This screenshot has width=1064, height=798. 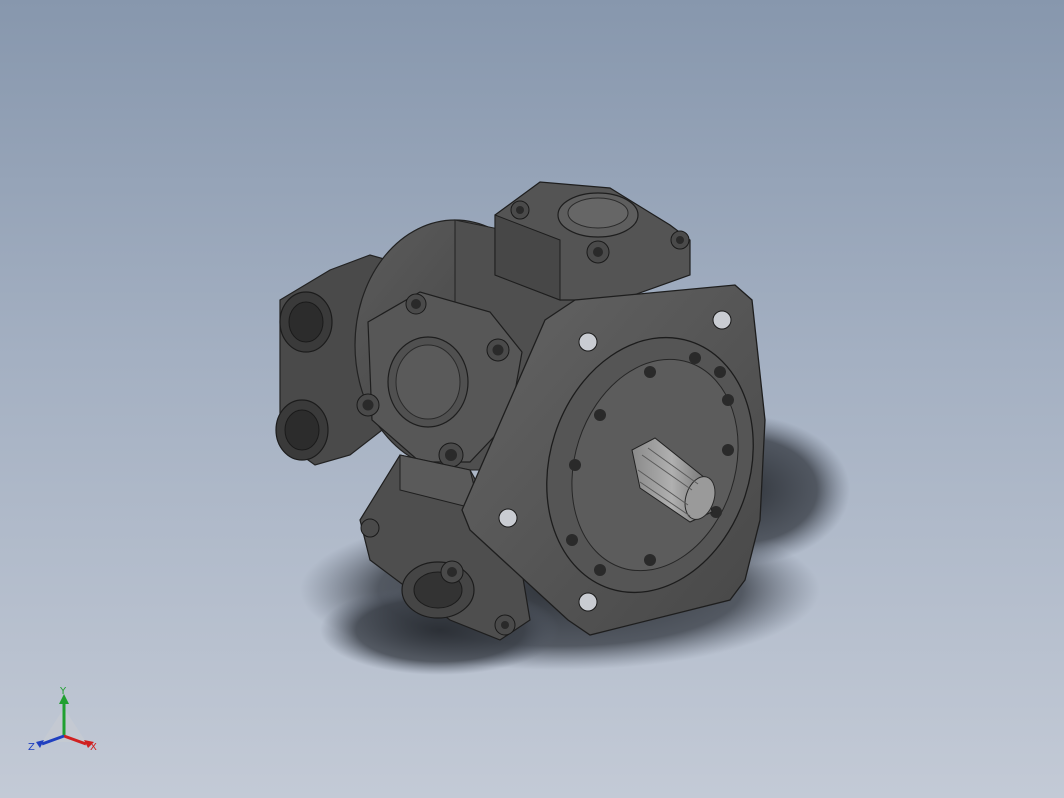 What do you see at coordinates (62, 719) in the screenshot?
I see `reference-triad: Y X Z` at bounding box center [62, 719].